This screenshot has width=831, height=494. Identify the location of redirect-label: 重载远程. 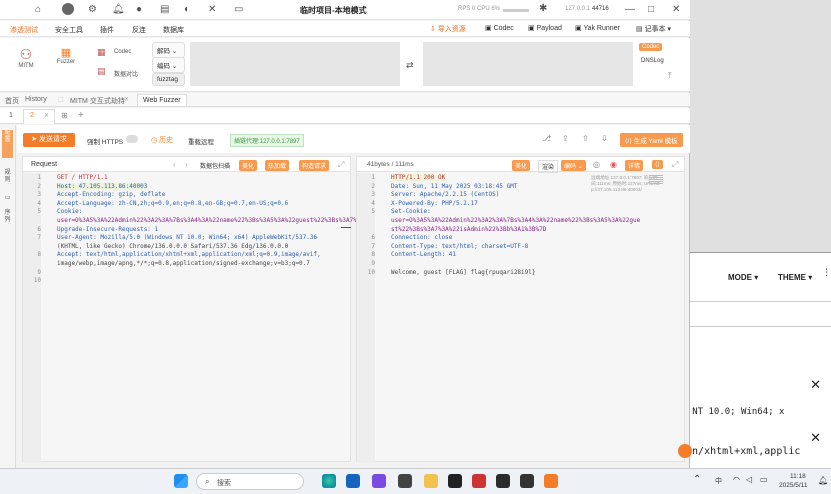
(201, 141).